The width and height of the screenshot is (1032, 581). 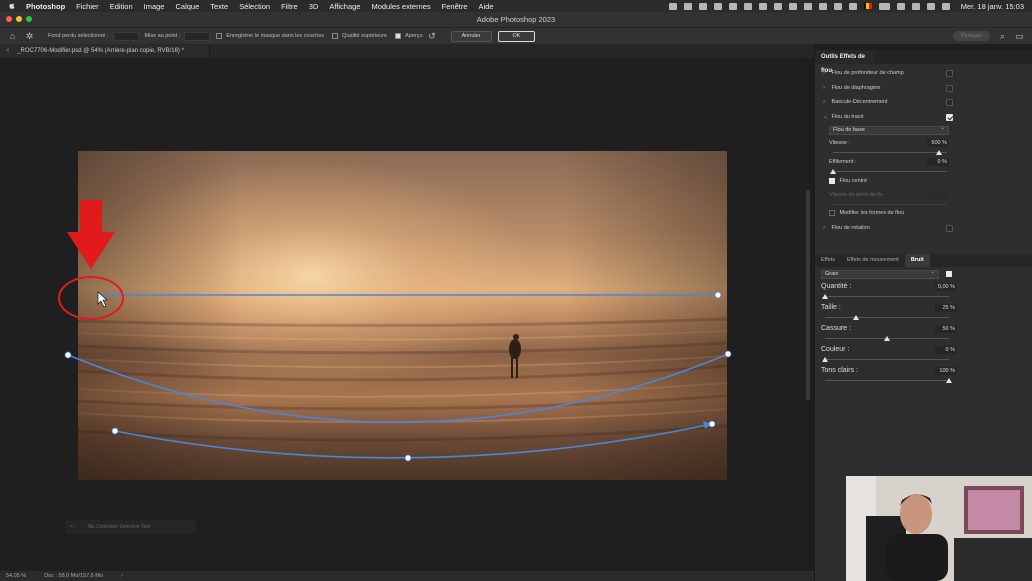 What do you see at coordinates (938, 143) in the screenshot?
I see `vitesse-value: 500 %` at bounding box center [938, 143].